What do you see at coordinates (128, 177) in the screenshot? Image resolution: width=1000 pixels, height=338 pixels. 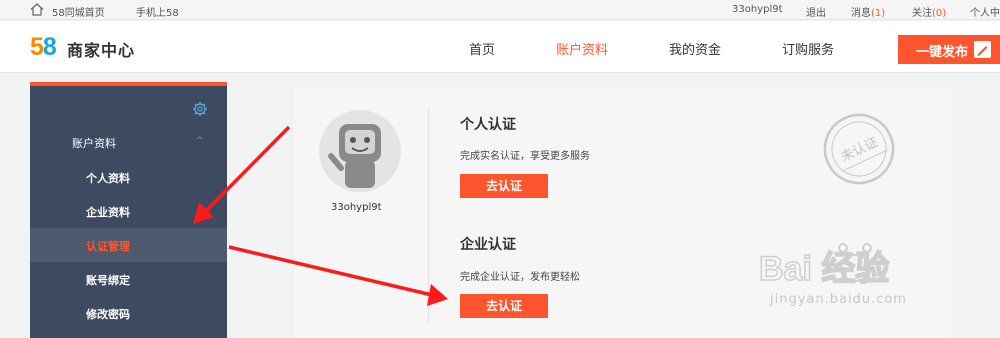 I see `sidebar-item-personal-info: 个人资料` at bounding box center [128, 177].